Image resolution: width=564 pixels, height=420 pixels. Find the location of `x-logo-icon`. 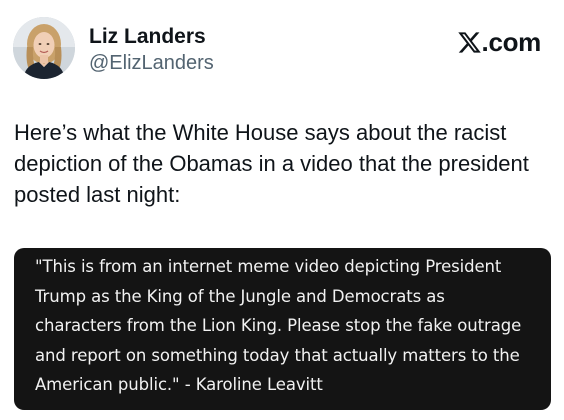

x-logo-icon is located at coordinates (469, 42).